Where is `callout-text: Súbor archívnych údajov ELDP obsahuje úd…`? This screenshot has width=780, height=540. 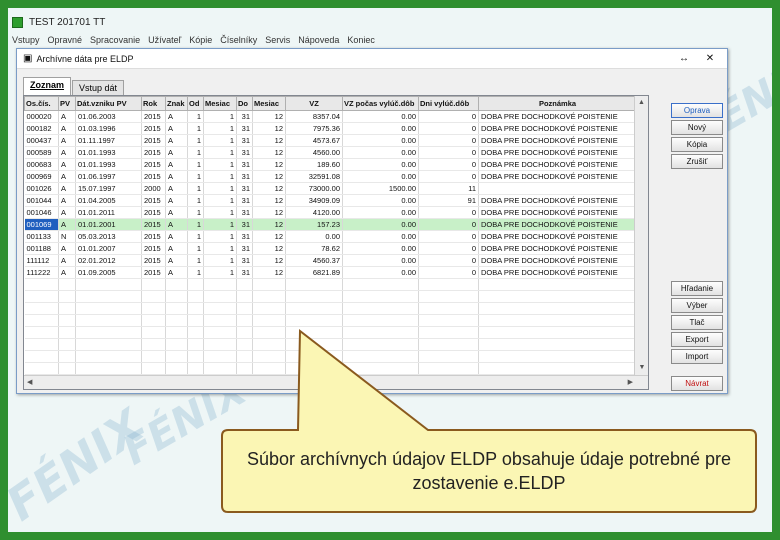
callout-text: Súbor archívnych údajov ELDP obsahuje úd… is located at coordinates (489, 471).